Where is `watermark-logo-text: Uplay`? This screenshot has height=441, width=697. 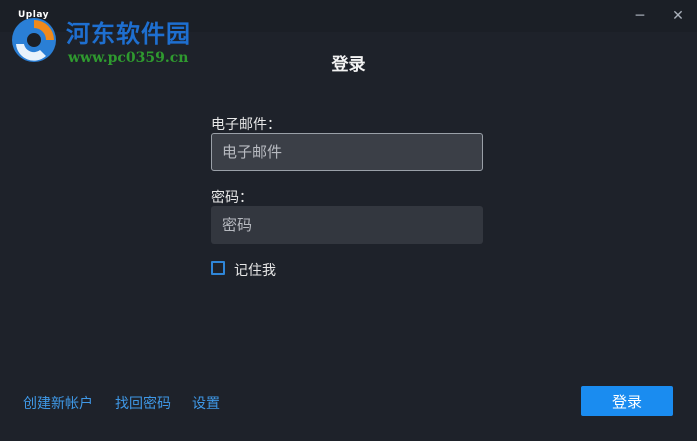 watermark-logo-text: Uplay is located at coordinates (33, 15).